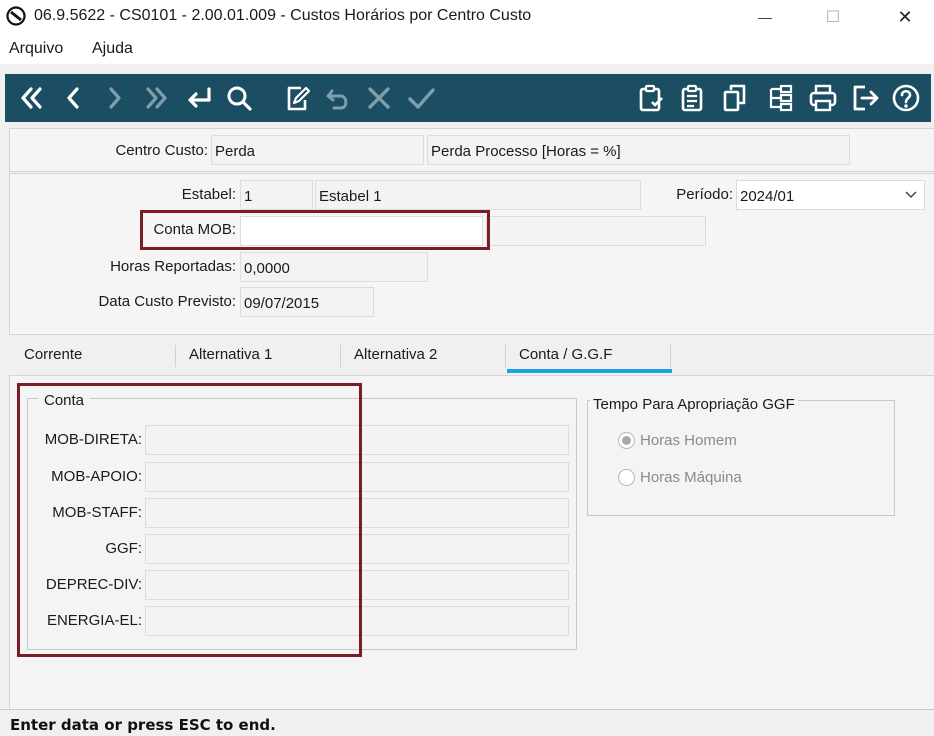 This screenshot has height=736, width=934. What do you see at coordinates (865, 98) in the screenshot?
I see `exit-icon` at bounding box center [865, 98].